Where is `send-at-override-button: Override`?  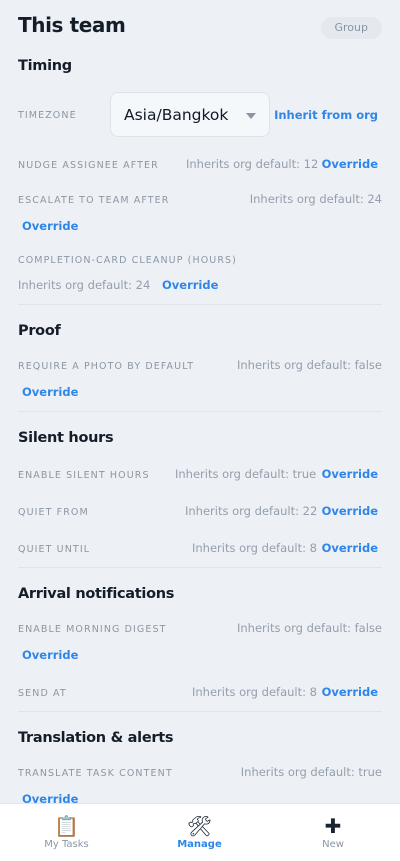
send-at-override-button: Override is located at coordinates (350, 692).